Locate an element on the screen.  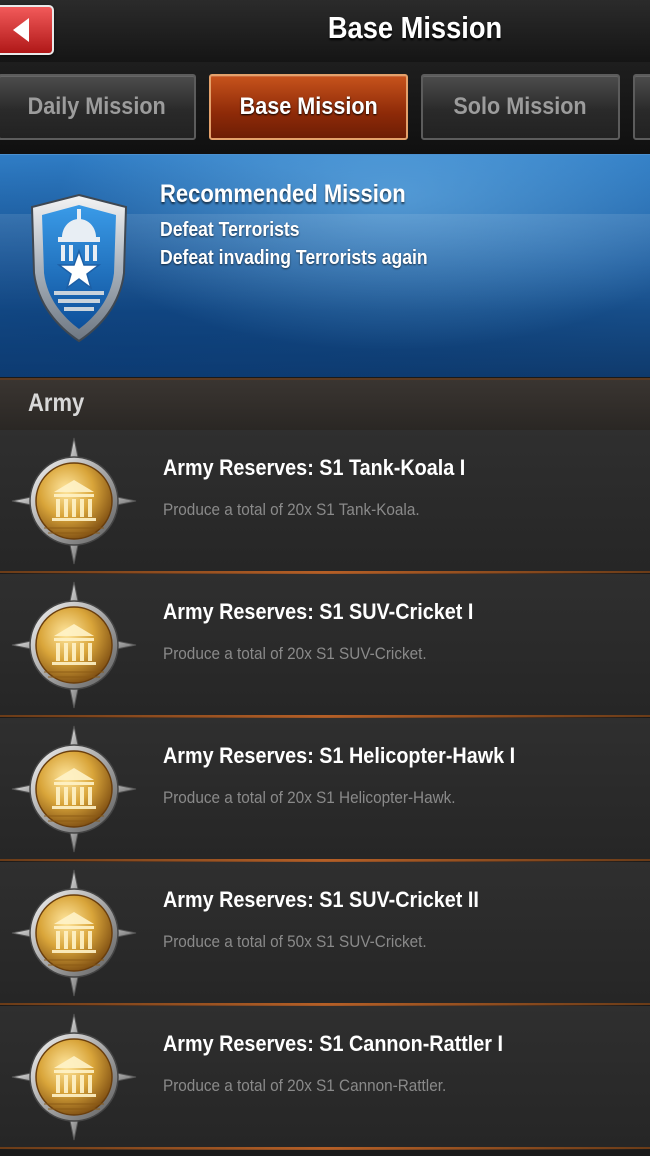
tab-label: Daily Mission is located at coordinates (97, 106).